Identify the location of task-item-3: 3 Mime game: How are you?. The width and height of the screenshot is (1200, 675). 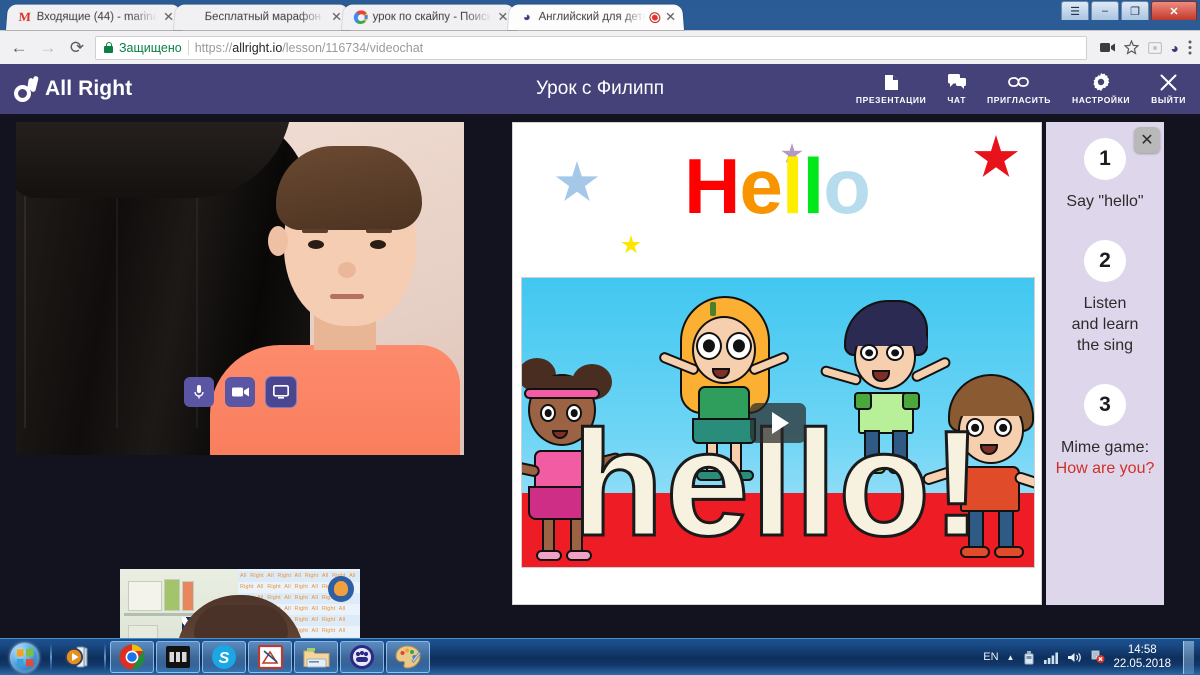
(1105, 431).